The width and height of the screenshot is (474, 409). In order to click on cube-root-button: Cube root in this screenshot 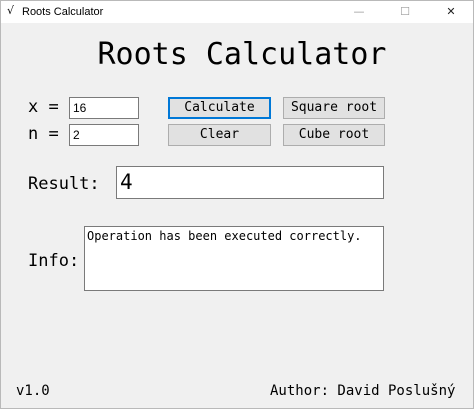, I will do `click(334, 135)`.